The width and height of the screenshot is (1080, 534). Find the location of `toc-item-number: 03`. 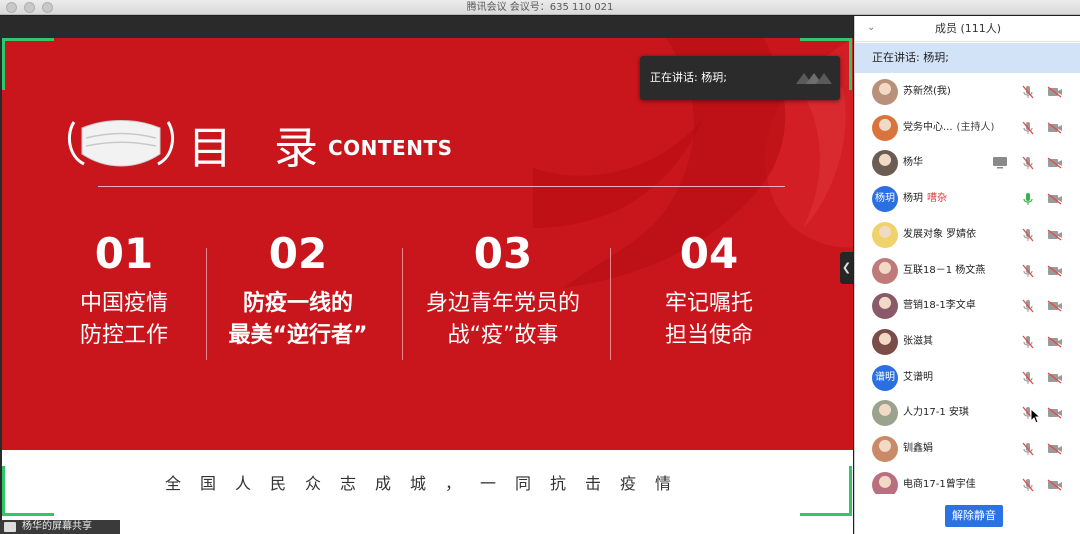

toc-item-number: 03 is located at coordinates (503, 253).